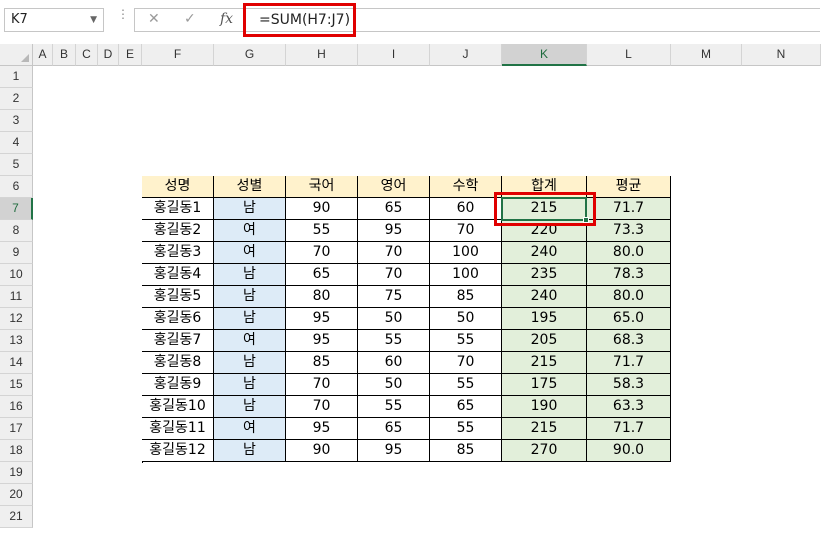 The image size is (821, 533). I want to click on table-cell: 90, so click(322, 451).